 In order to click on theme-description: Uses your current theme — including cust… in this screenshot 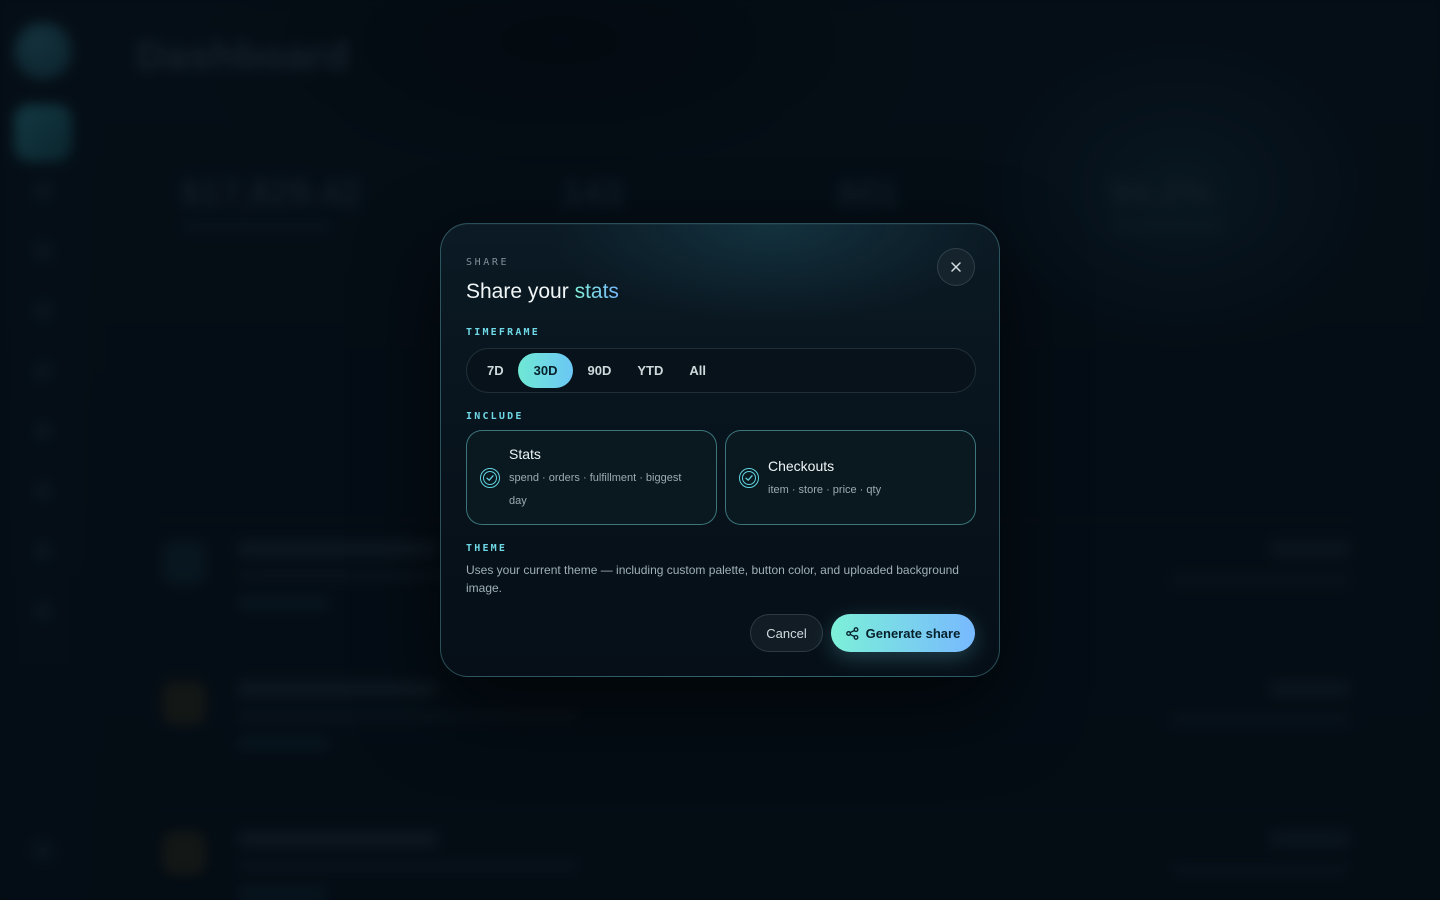, I will do `click(712, 579)`.